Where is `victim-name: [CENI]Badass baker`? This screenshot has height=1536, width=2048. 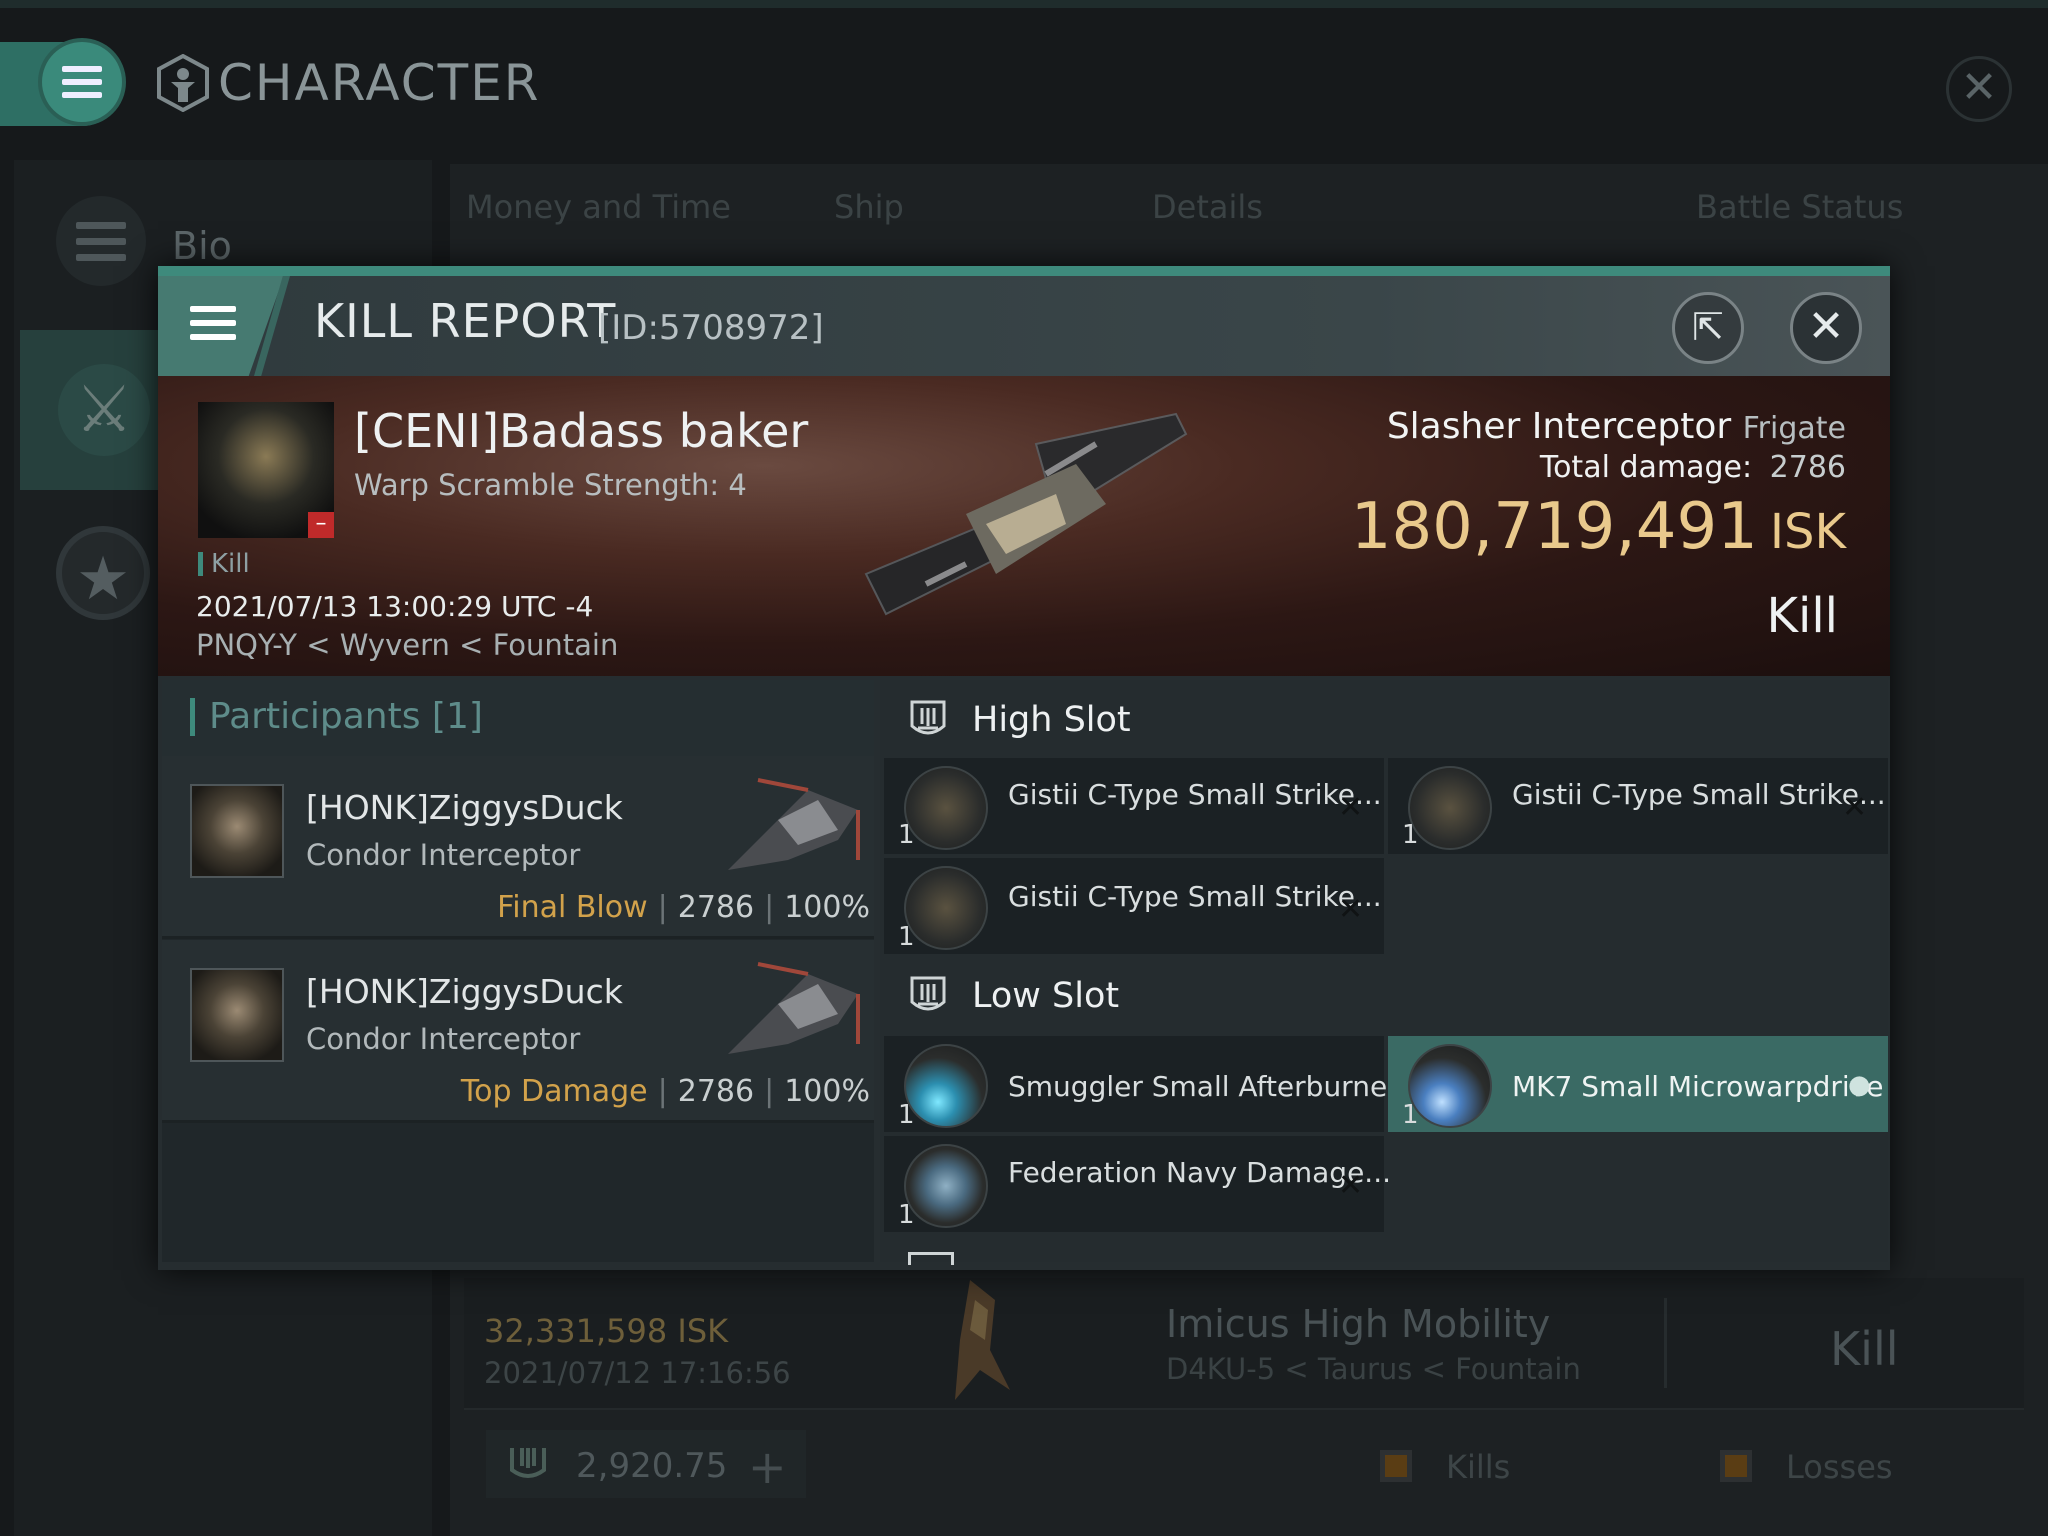 victim-name: [CENI]Badass baker is located at coordinates (581, 431).